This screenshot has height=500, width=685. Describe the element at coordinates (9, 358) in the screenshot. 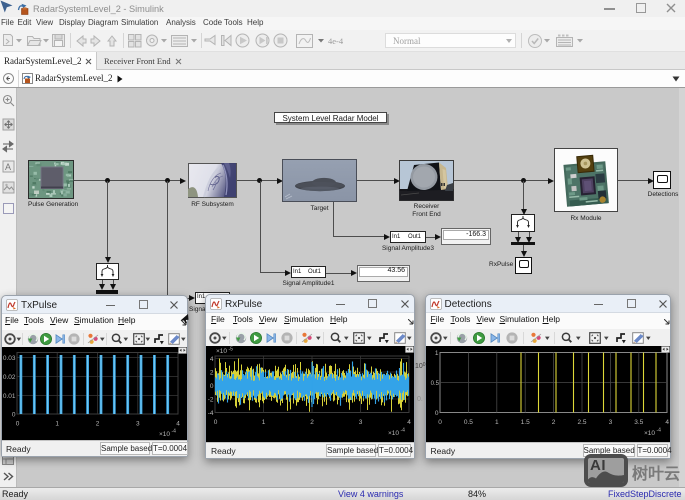

I see `svg-text: 0.03` at that location.